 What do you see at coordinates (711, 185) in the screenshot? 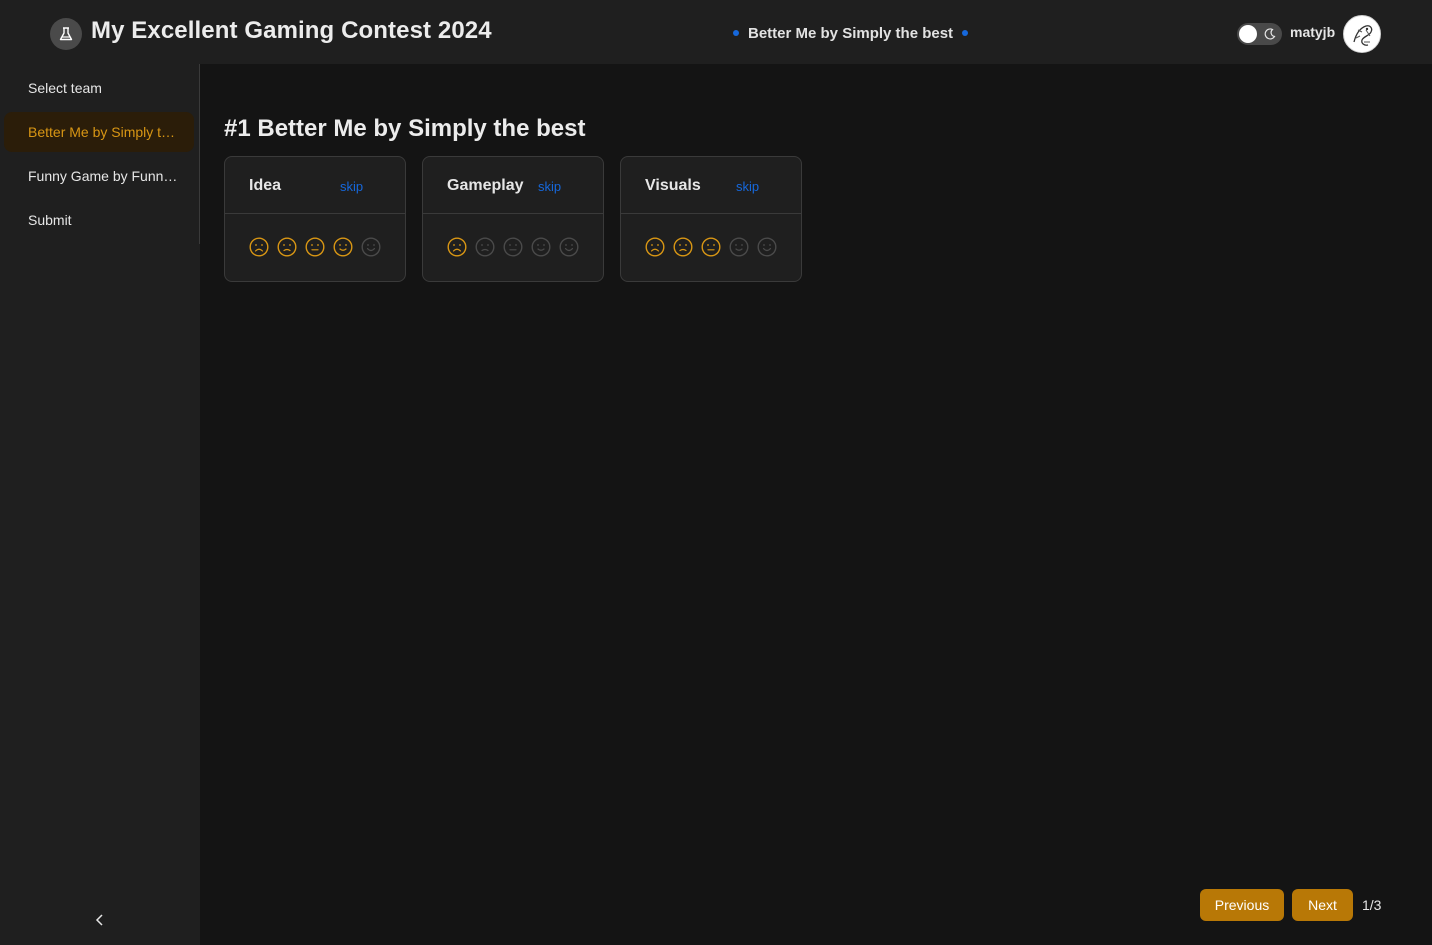
I see `card-header: Visuals skip` at bounding box center [711, 185].